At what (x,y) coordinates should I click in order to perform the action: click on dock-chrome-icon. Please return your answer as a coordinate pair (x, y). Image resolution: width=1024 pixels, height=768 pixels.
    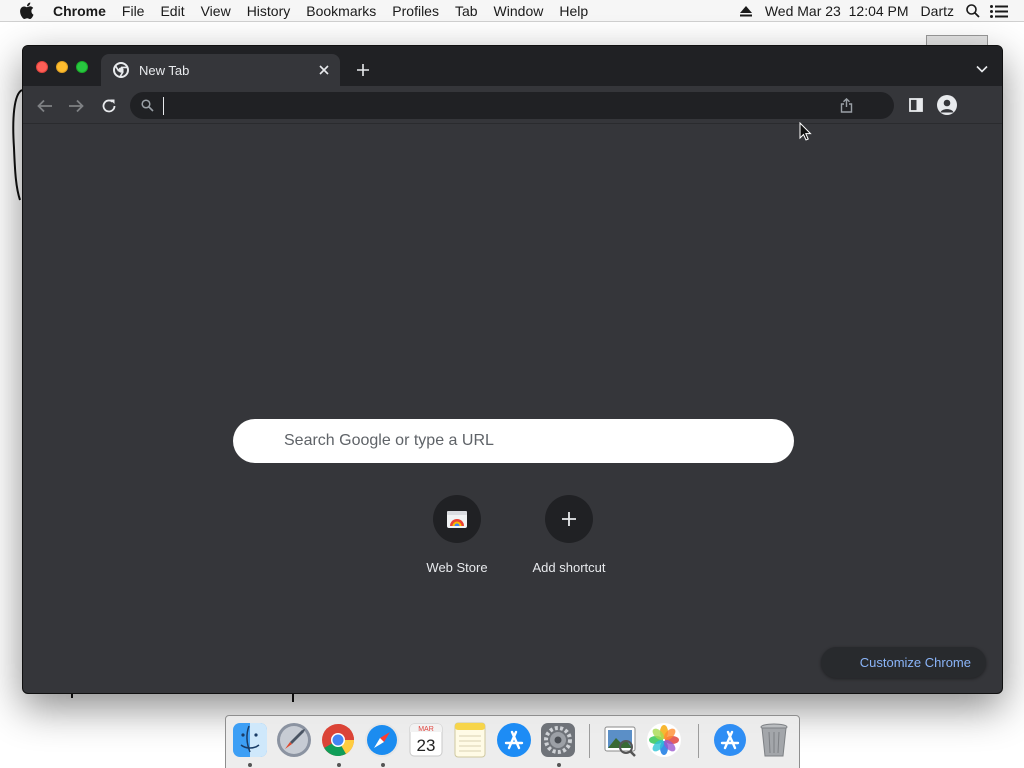
    Looking at the image, I should click on (338, 740).